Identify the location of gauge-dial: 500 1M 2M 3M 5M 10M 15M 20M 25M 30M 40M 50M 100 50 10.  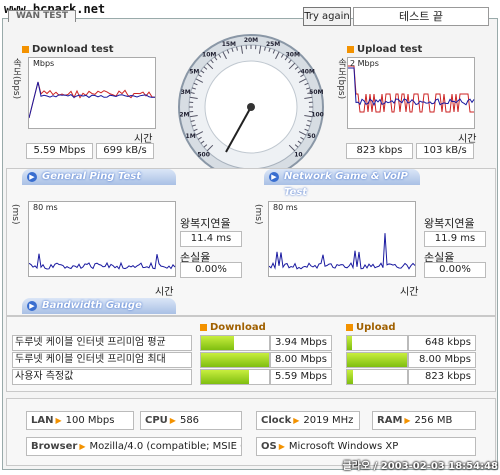
(251, 107).